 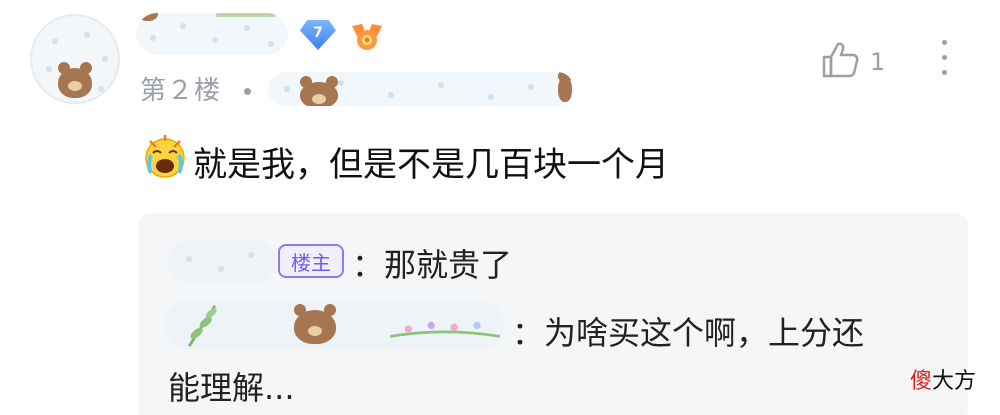 What do you see at coordinates (432, 265) in the screenshot?
I see `reply-text: ：那就贵了` at bounding box center [432, 265].